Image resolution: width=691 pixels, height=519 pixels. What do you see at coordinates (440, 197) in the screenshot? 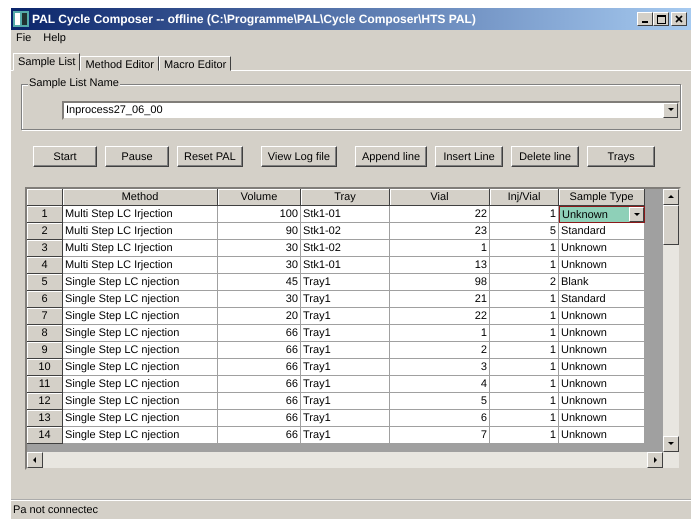
I see `column-header: Vial` at bounding box center [440, 197].